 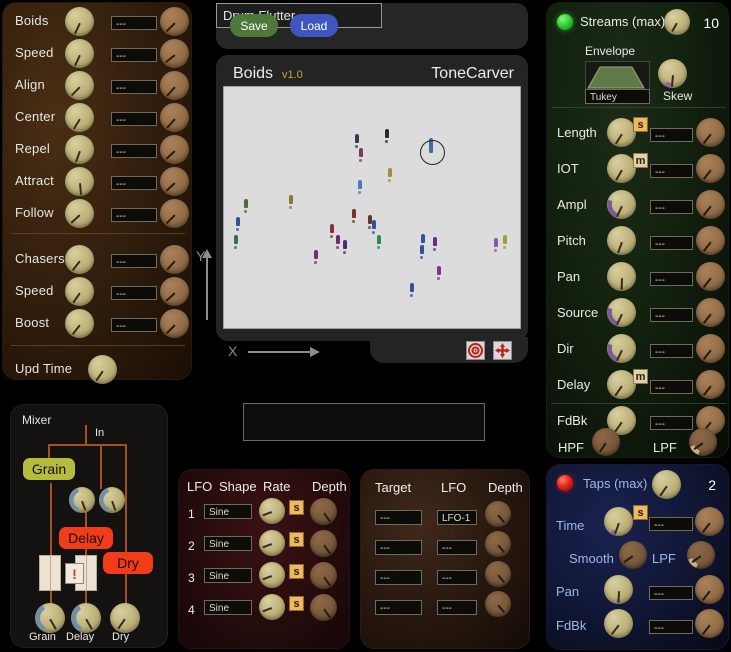 What do you see at coordinates (74, 573) in the screenshot?
I see `warning-button: !` at bounding box center [74, 573].